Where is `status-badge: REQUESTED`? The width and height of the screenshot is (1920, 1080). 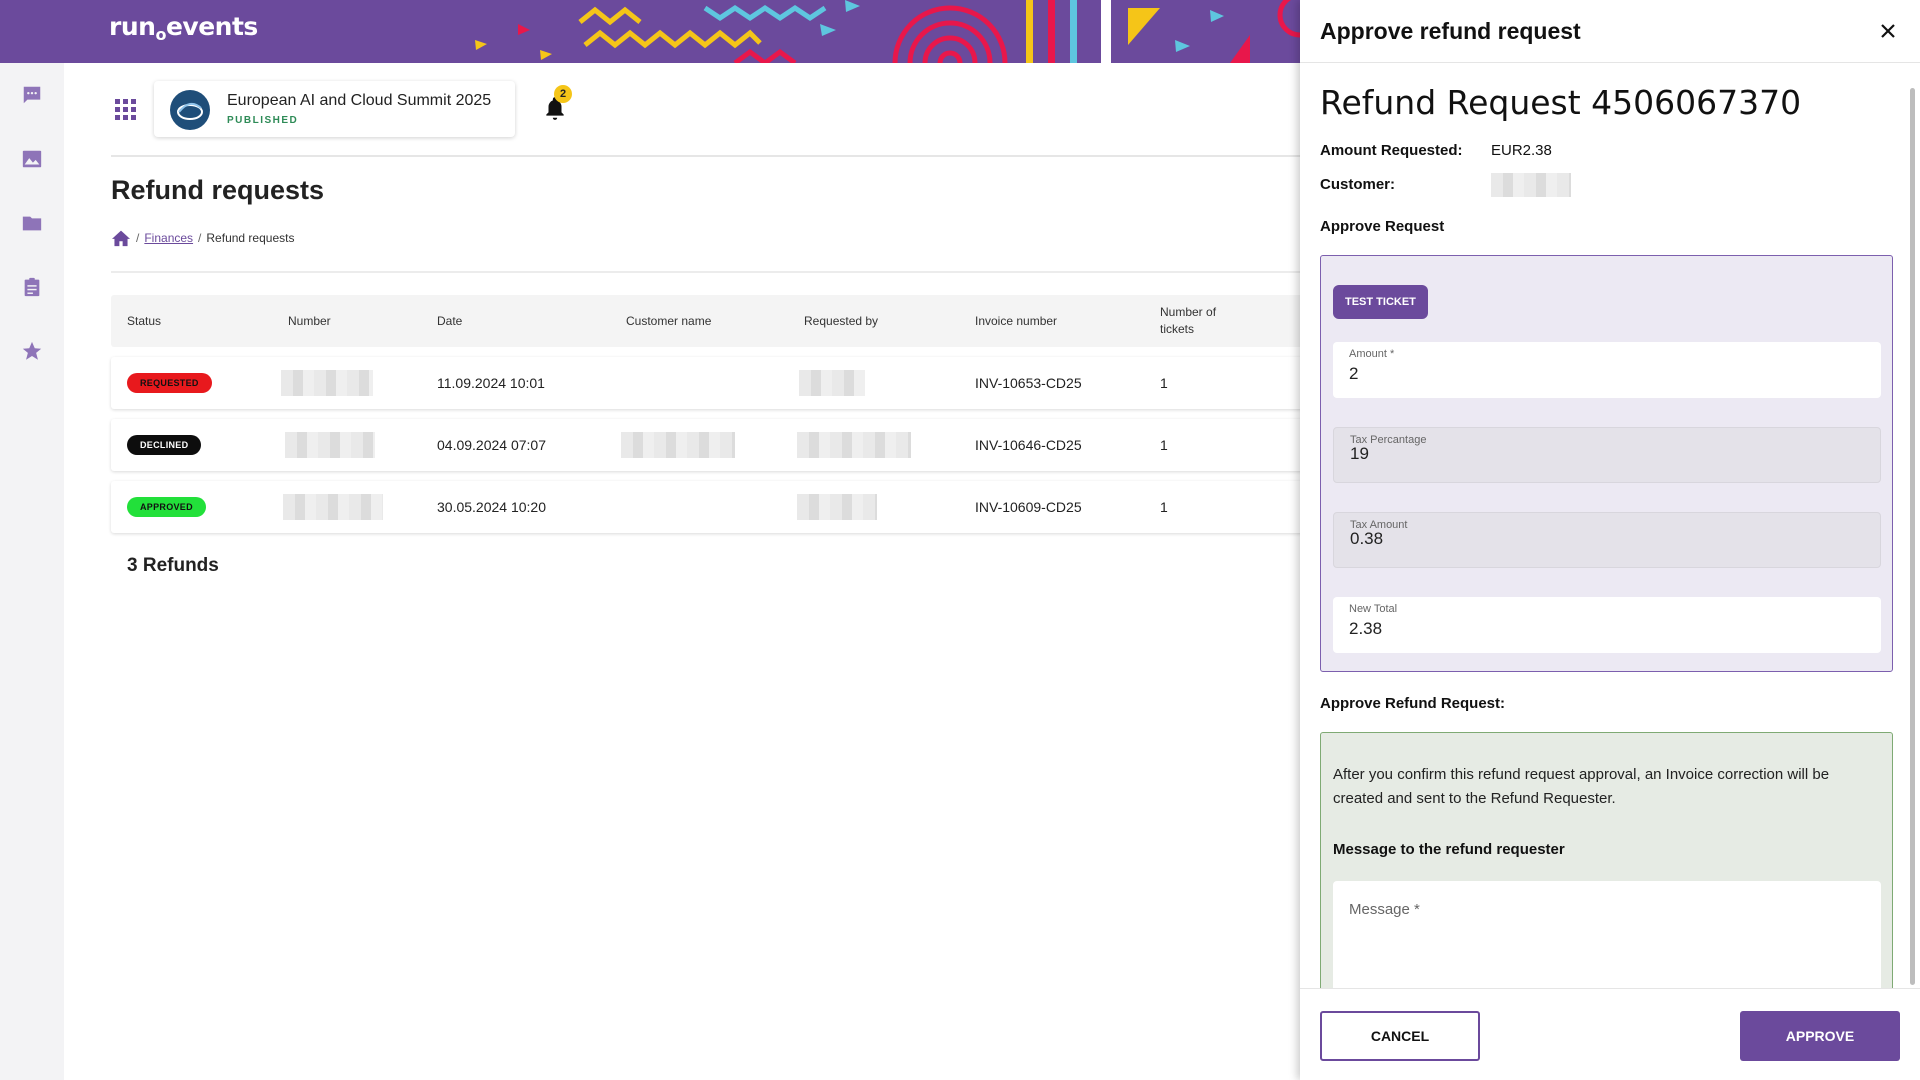 status-badge: REQUESTED is located at coordinates (169, 383).